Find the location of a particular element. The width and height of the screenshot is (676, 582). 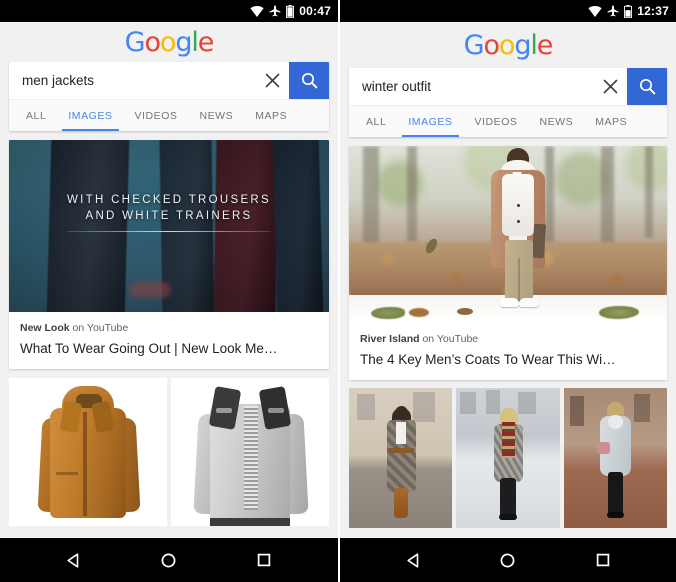

jacket-hem is located at coordinates (250, 522).